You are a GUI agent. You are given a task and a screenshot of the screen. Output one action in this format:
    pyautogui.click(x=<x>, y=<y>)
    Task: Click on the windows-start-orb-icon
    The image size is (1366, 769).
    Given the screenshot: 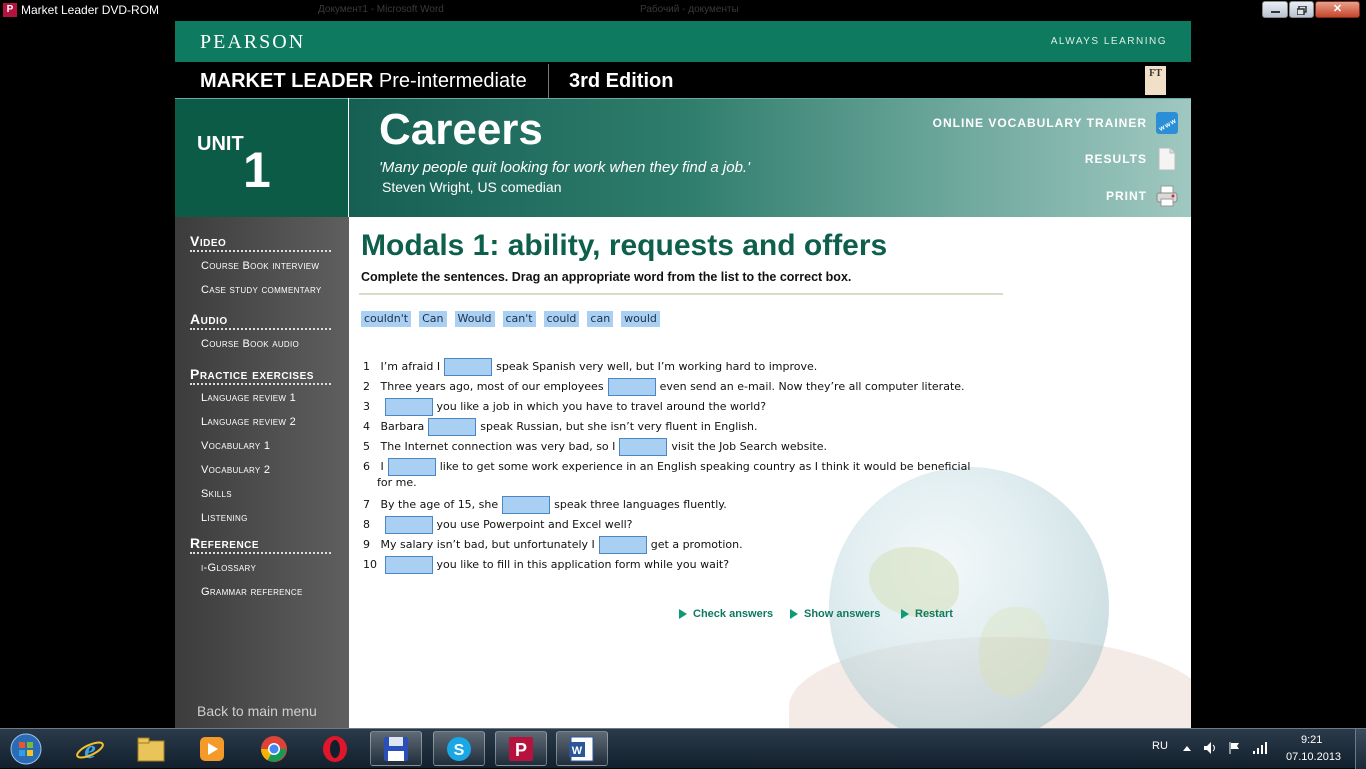 What is the action you would take?
    pyautogui.click(x=26, y=748)
    